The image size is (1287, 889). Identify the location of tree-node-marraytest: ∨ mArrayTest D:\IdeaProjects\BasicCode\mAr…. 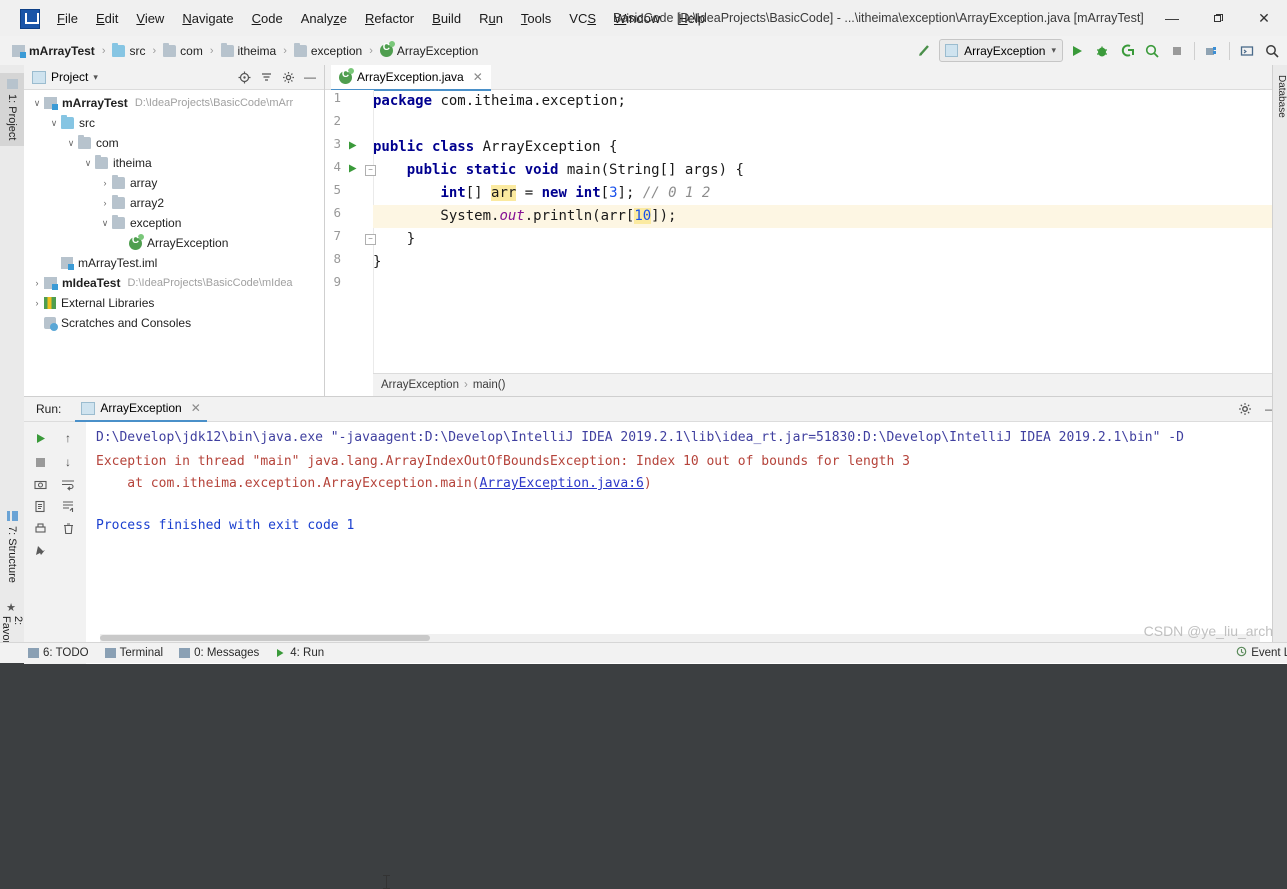
(174, 103).